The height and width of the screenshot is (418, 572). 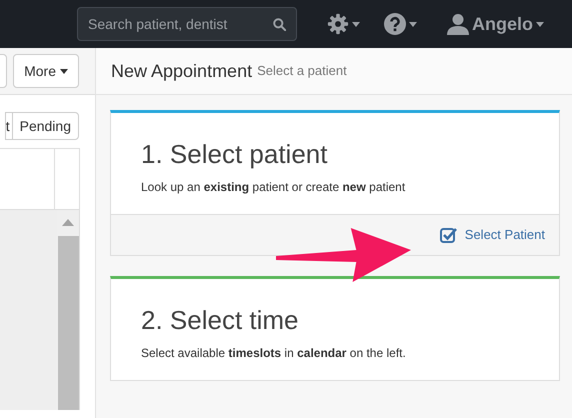 I want to click on step-description: Select available timeslots in calendar on the left., so click(x=274, y=353).